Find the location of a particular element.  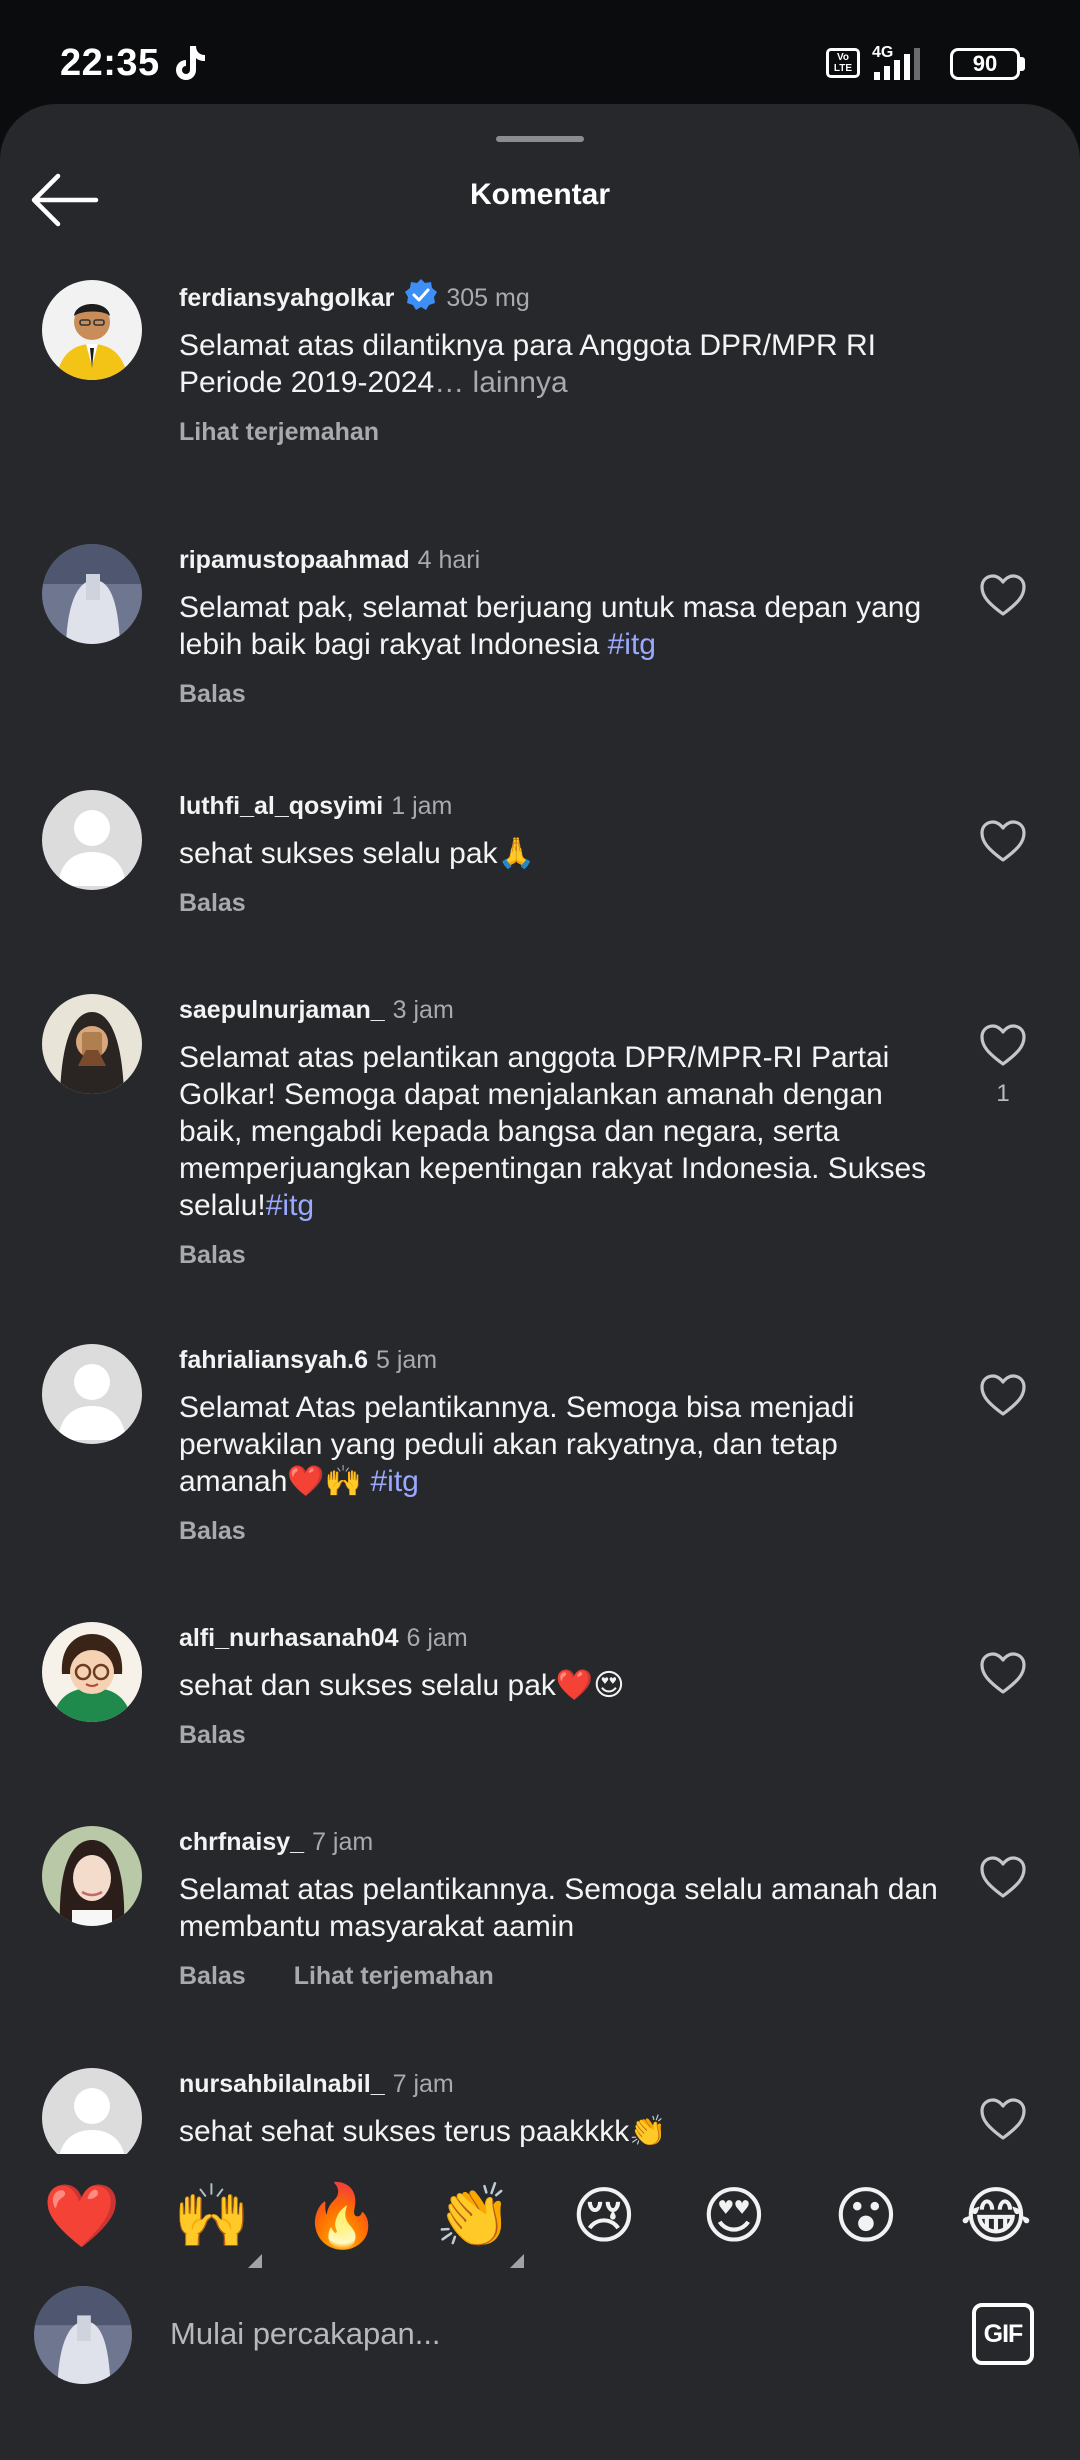

comment-text-content: sehat dan sukses selalu pak❤️😍 is located at coordinates (402, 1685).